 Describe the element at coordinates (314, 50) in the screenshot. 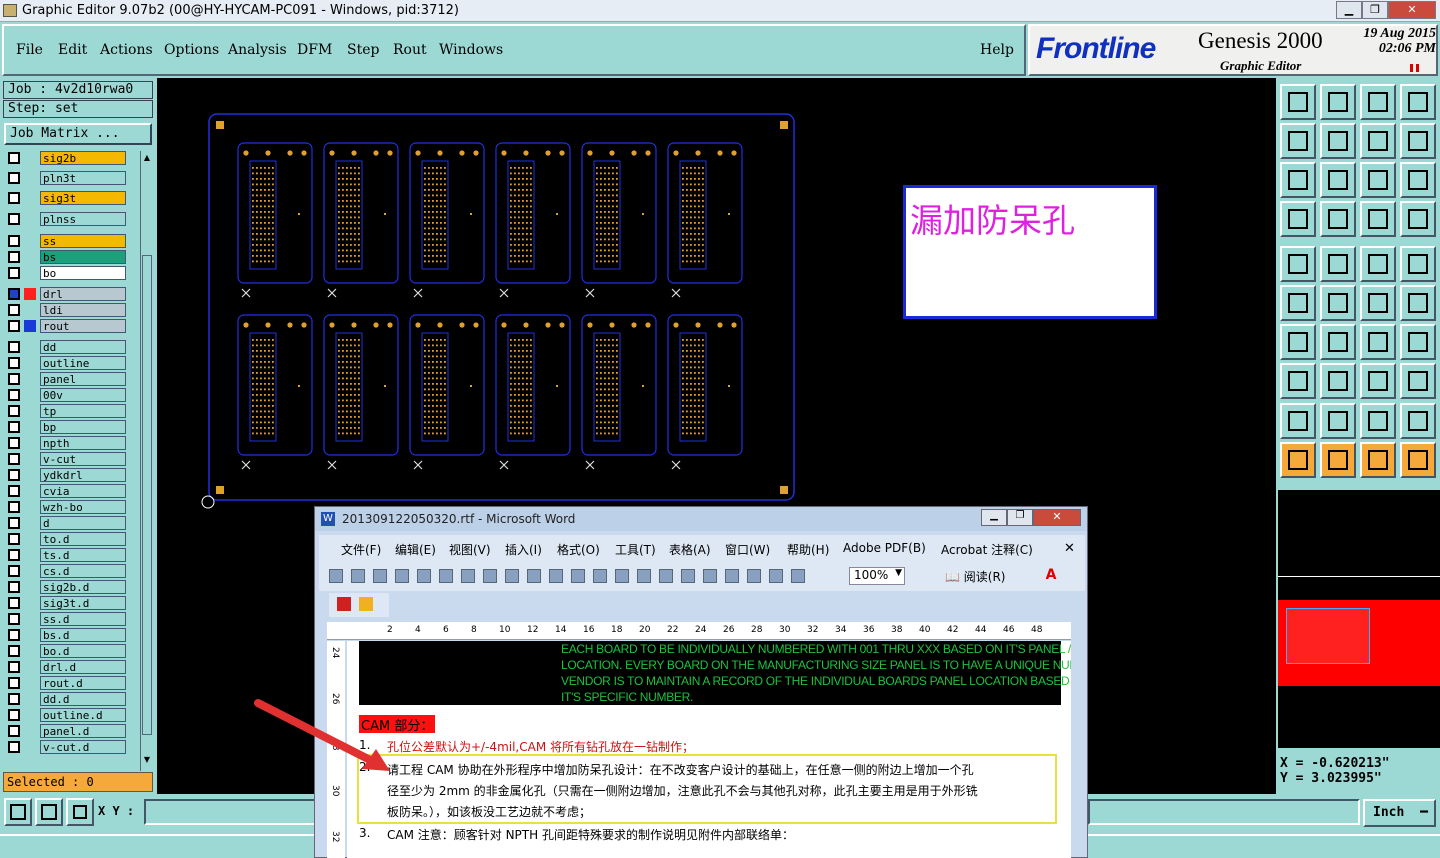

I see `menu-dfm: DFM` at that location.